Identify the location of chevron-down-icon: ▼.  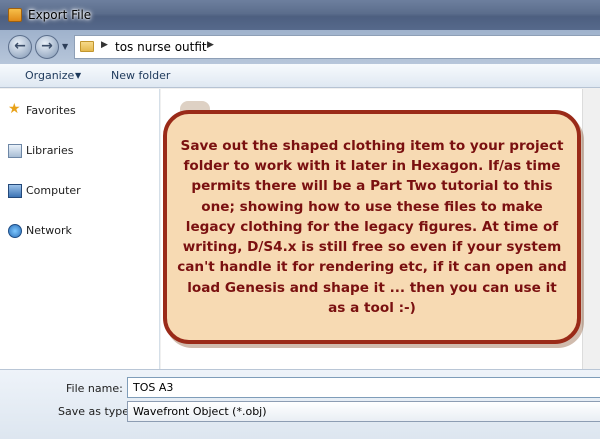
(78, 75).